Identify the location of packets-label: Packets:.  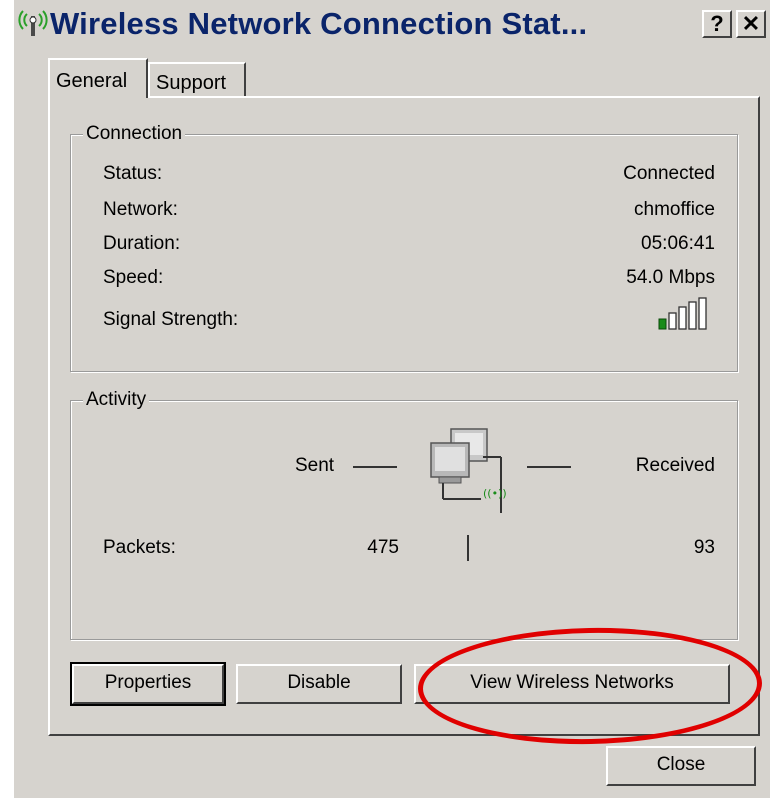
(139, 547).